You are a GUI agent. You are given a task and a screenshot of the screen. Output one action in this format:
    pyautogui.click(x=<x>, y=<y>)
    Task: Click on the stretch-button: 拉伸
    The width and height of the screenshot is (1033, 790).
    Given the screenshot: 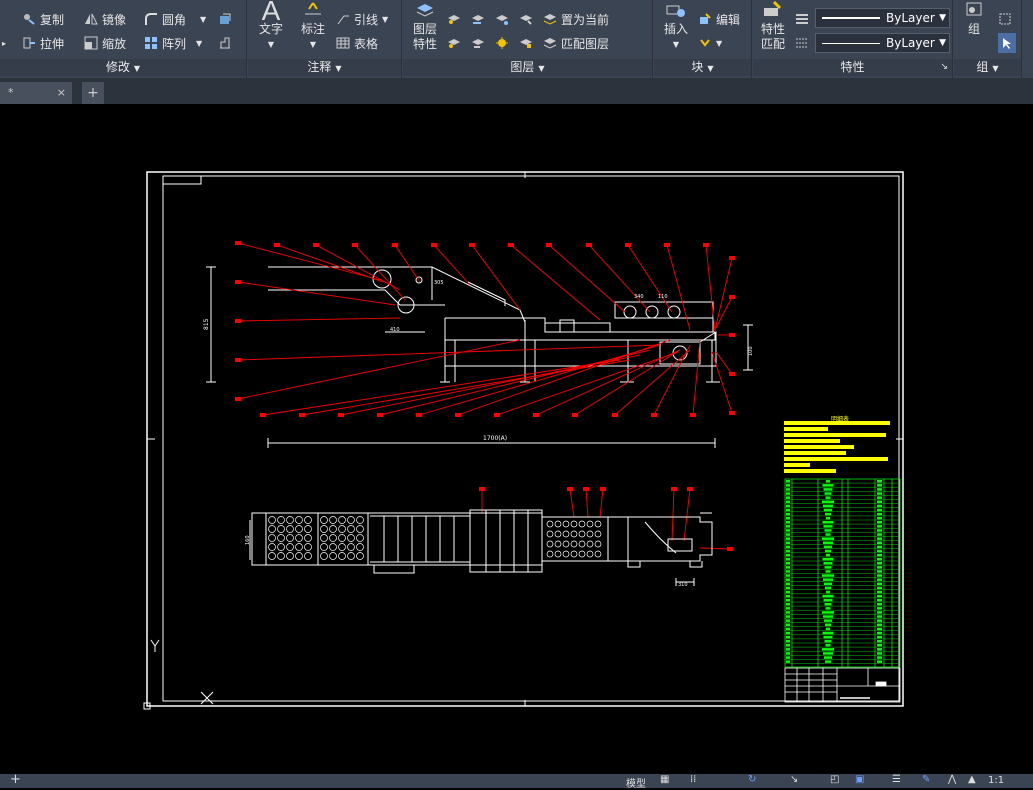 What is the action you would take?
    pyautogui.click(x=43, y=43)
    